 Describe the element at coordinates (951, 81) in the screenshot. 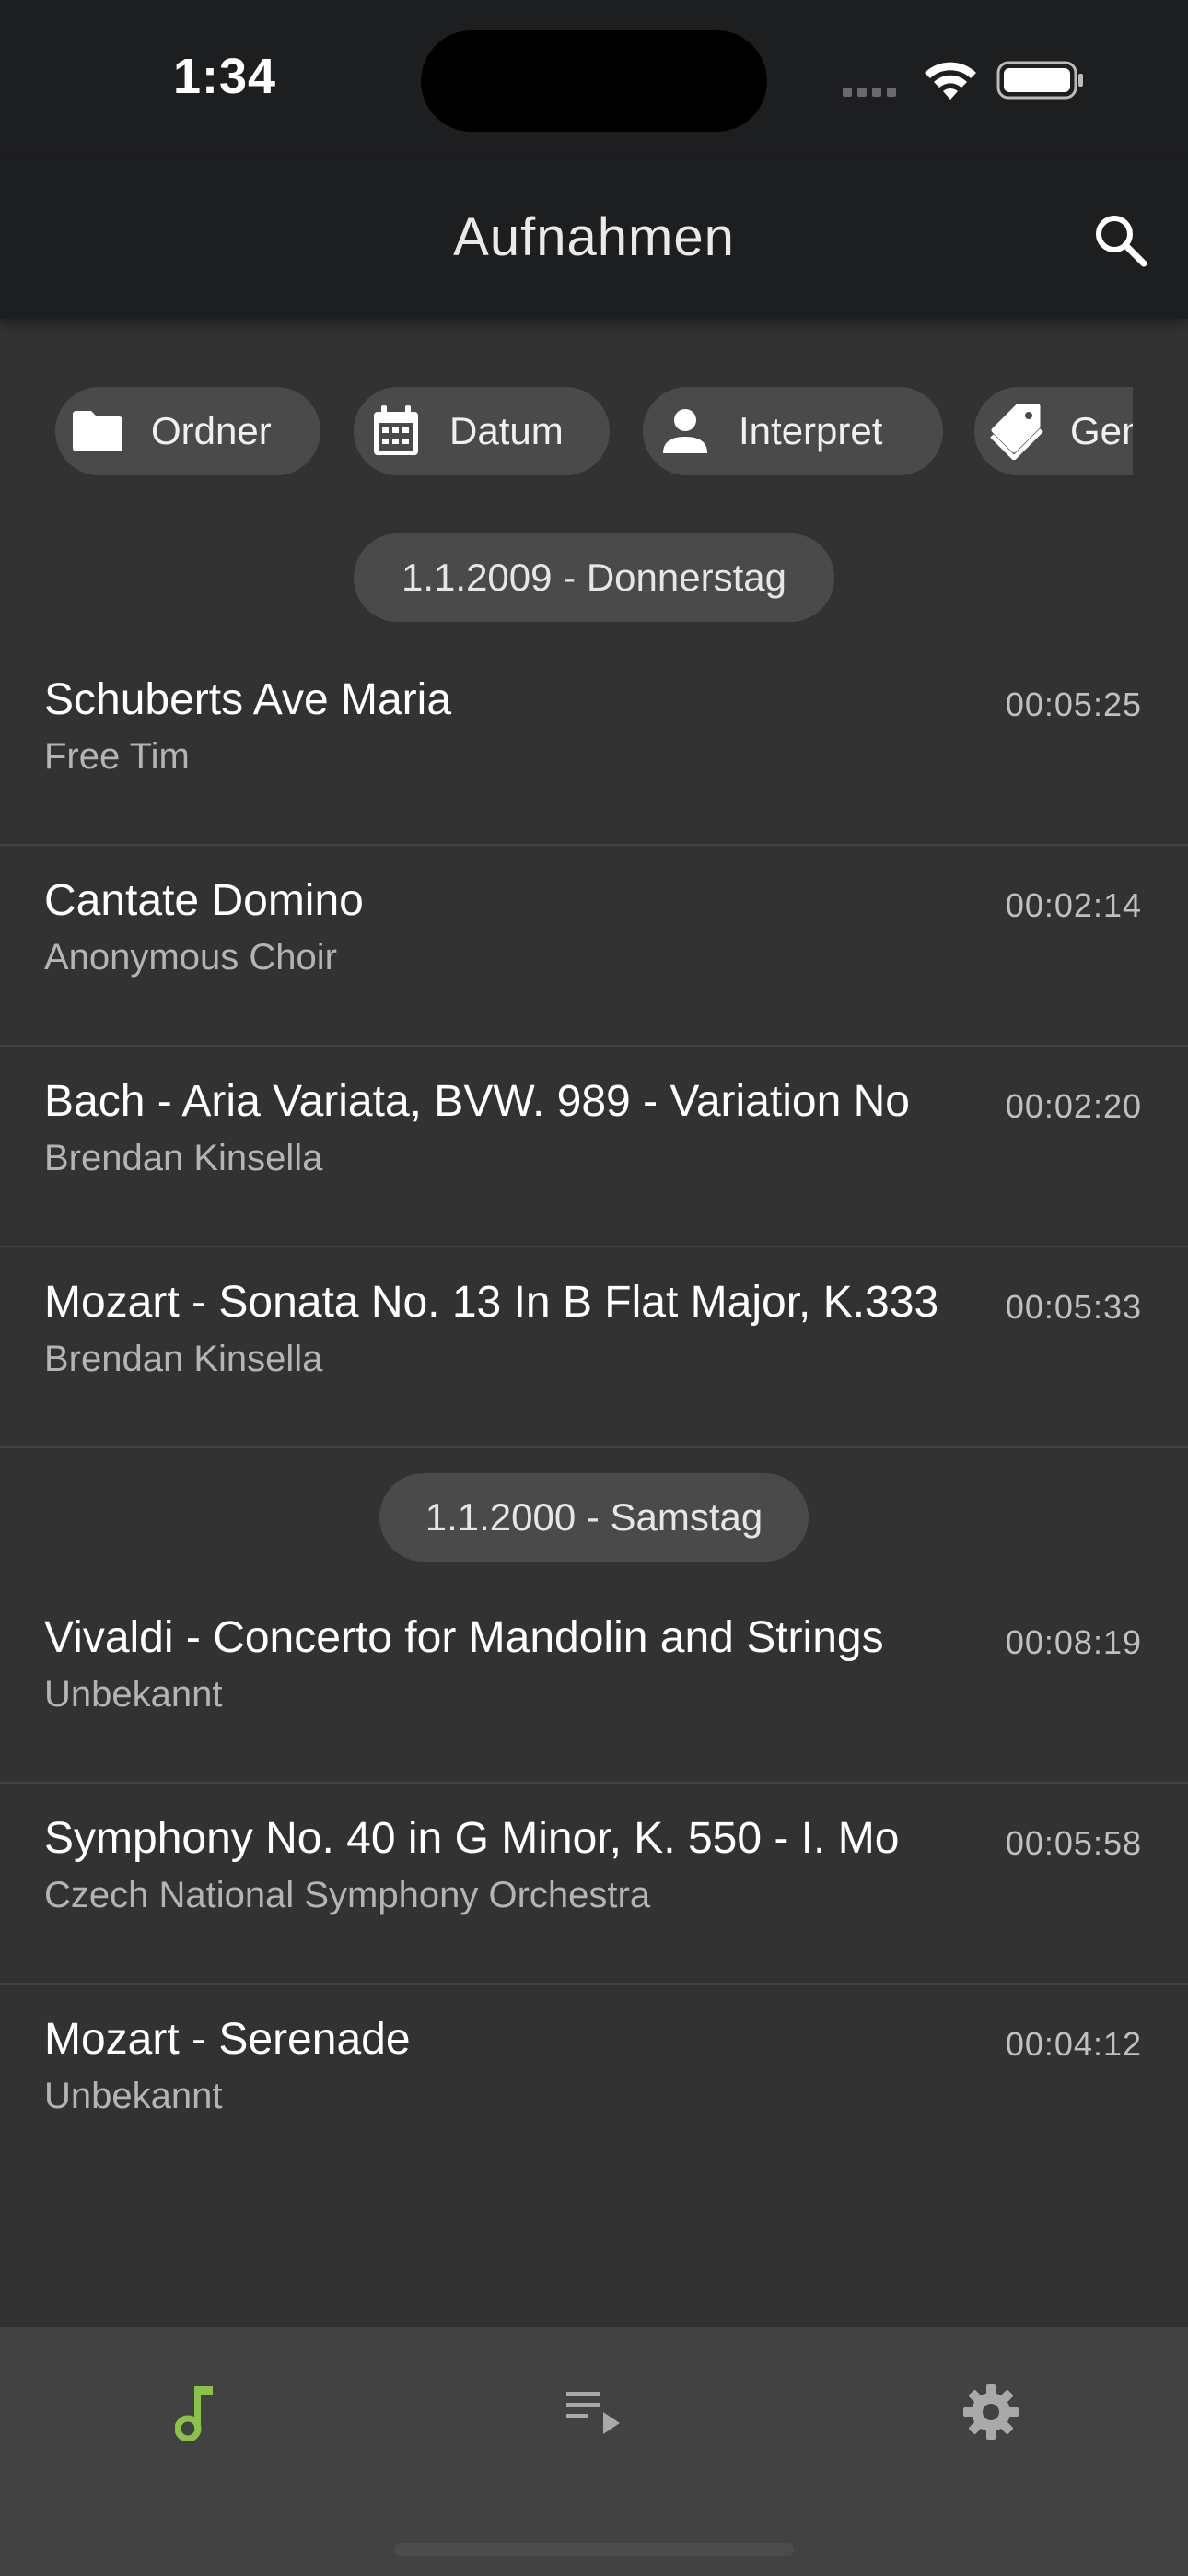

I see `wifi-icon` at that location.